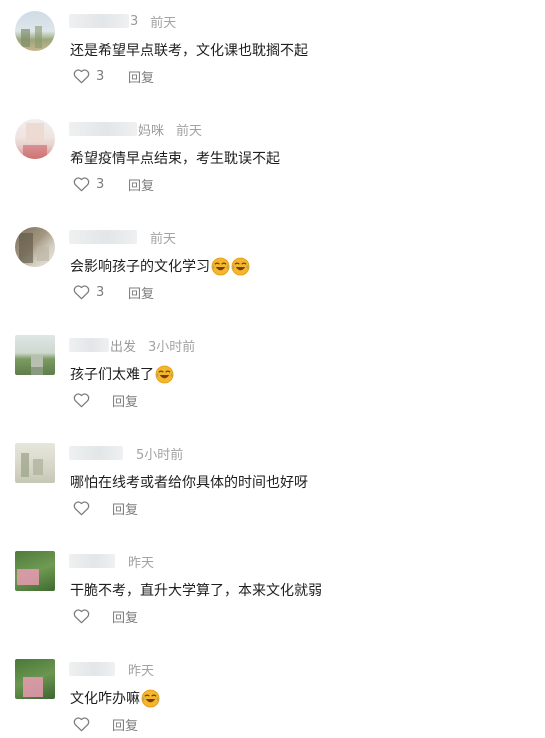 This screenshot has width=545, height=738. Describe the element at coordinates (123, 345) in the screenshot. I see `username-tail: 出发` at that location.